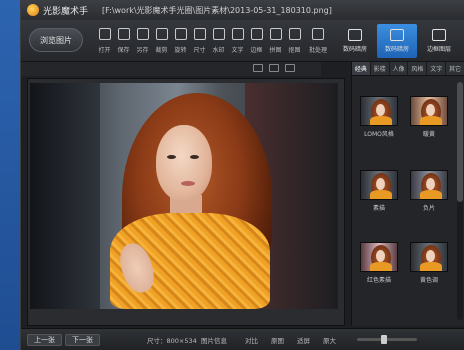 The width and height of the screenshot is (464, 350). What do you see at coordinates (184, 163) in the screenshot?
I see `photo-face` at bounding box center [184, 163].